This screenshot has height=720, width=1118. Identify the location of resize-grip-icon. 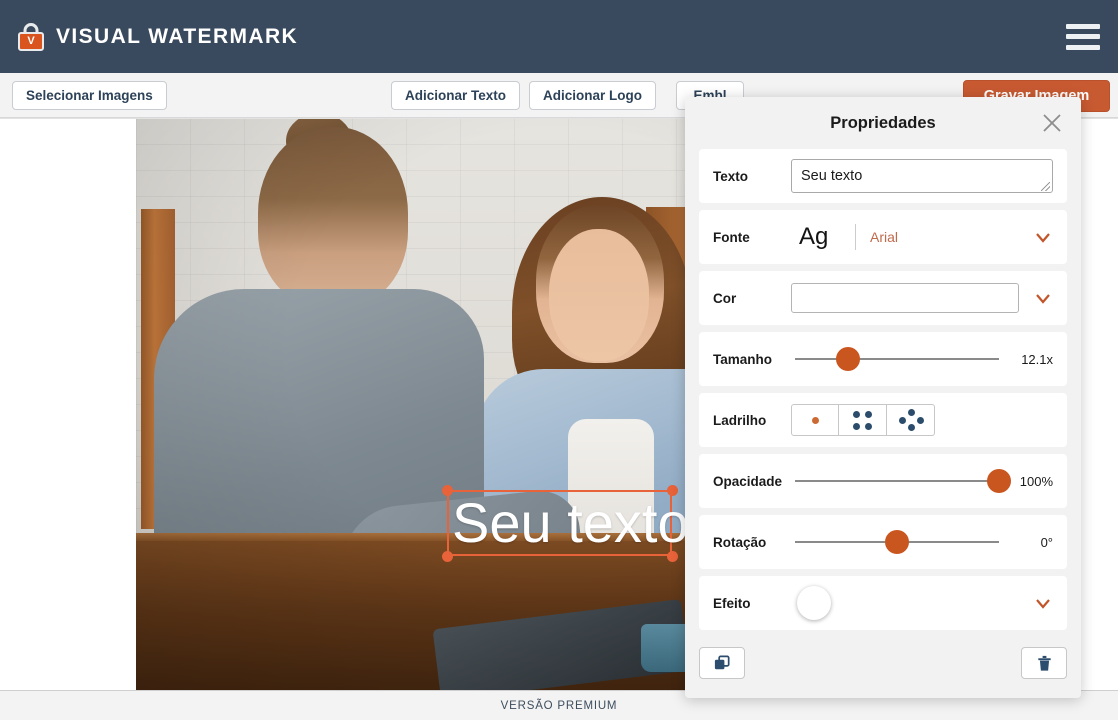
(1045, 186).